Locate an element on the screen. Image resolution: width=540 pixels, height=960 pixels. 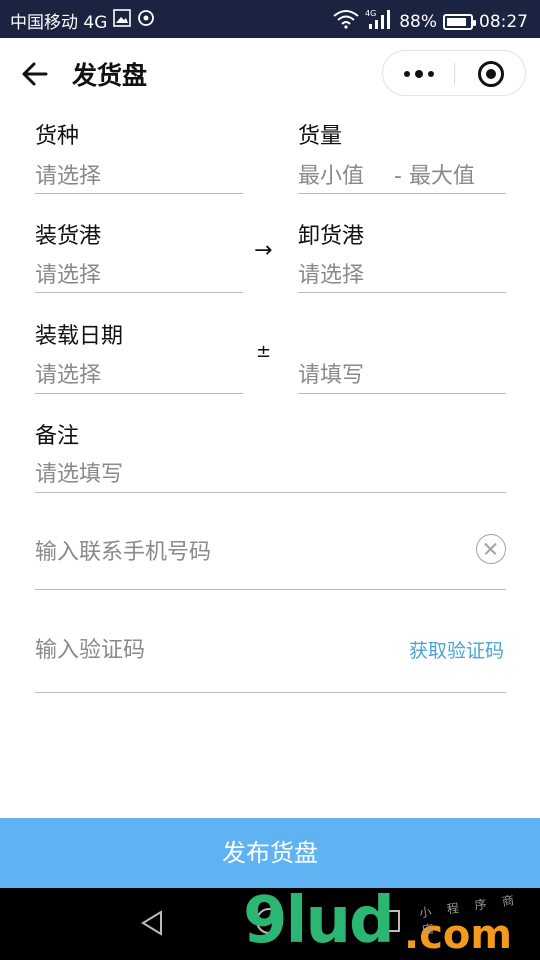
image-notification-icon is located at coordinates (122, 20).